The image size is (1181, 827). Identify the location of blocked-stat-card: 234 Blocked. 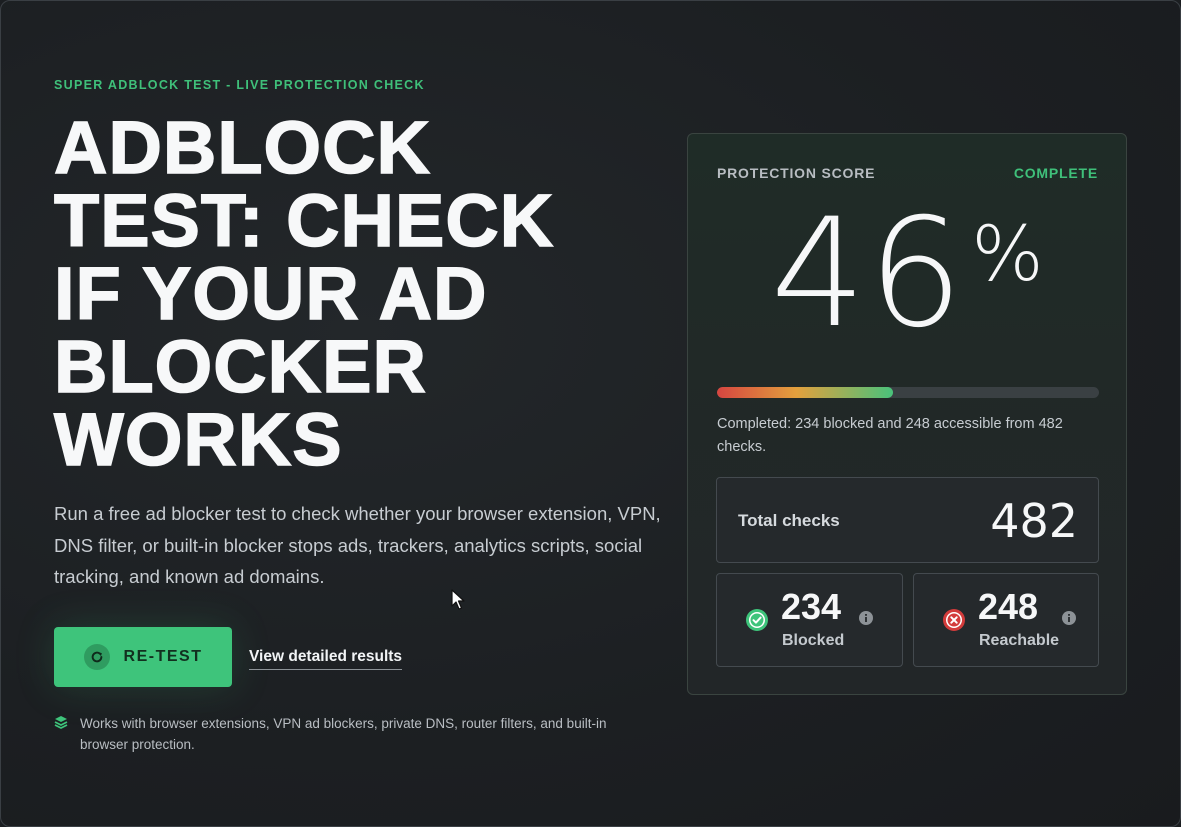
(809, 620).